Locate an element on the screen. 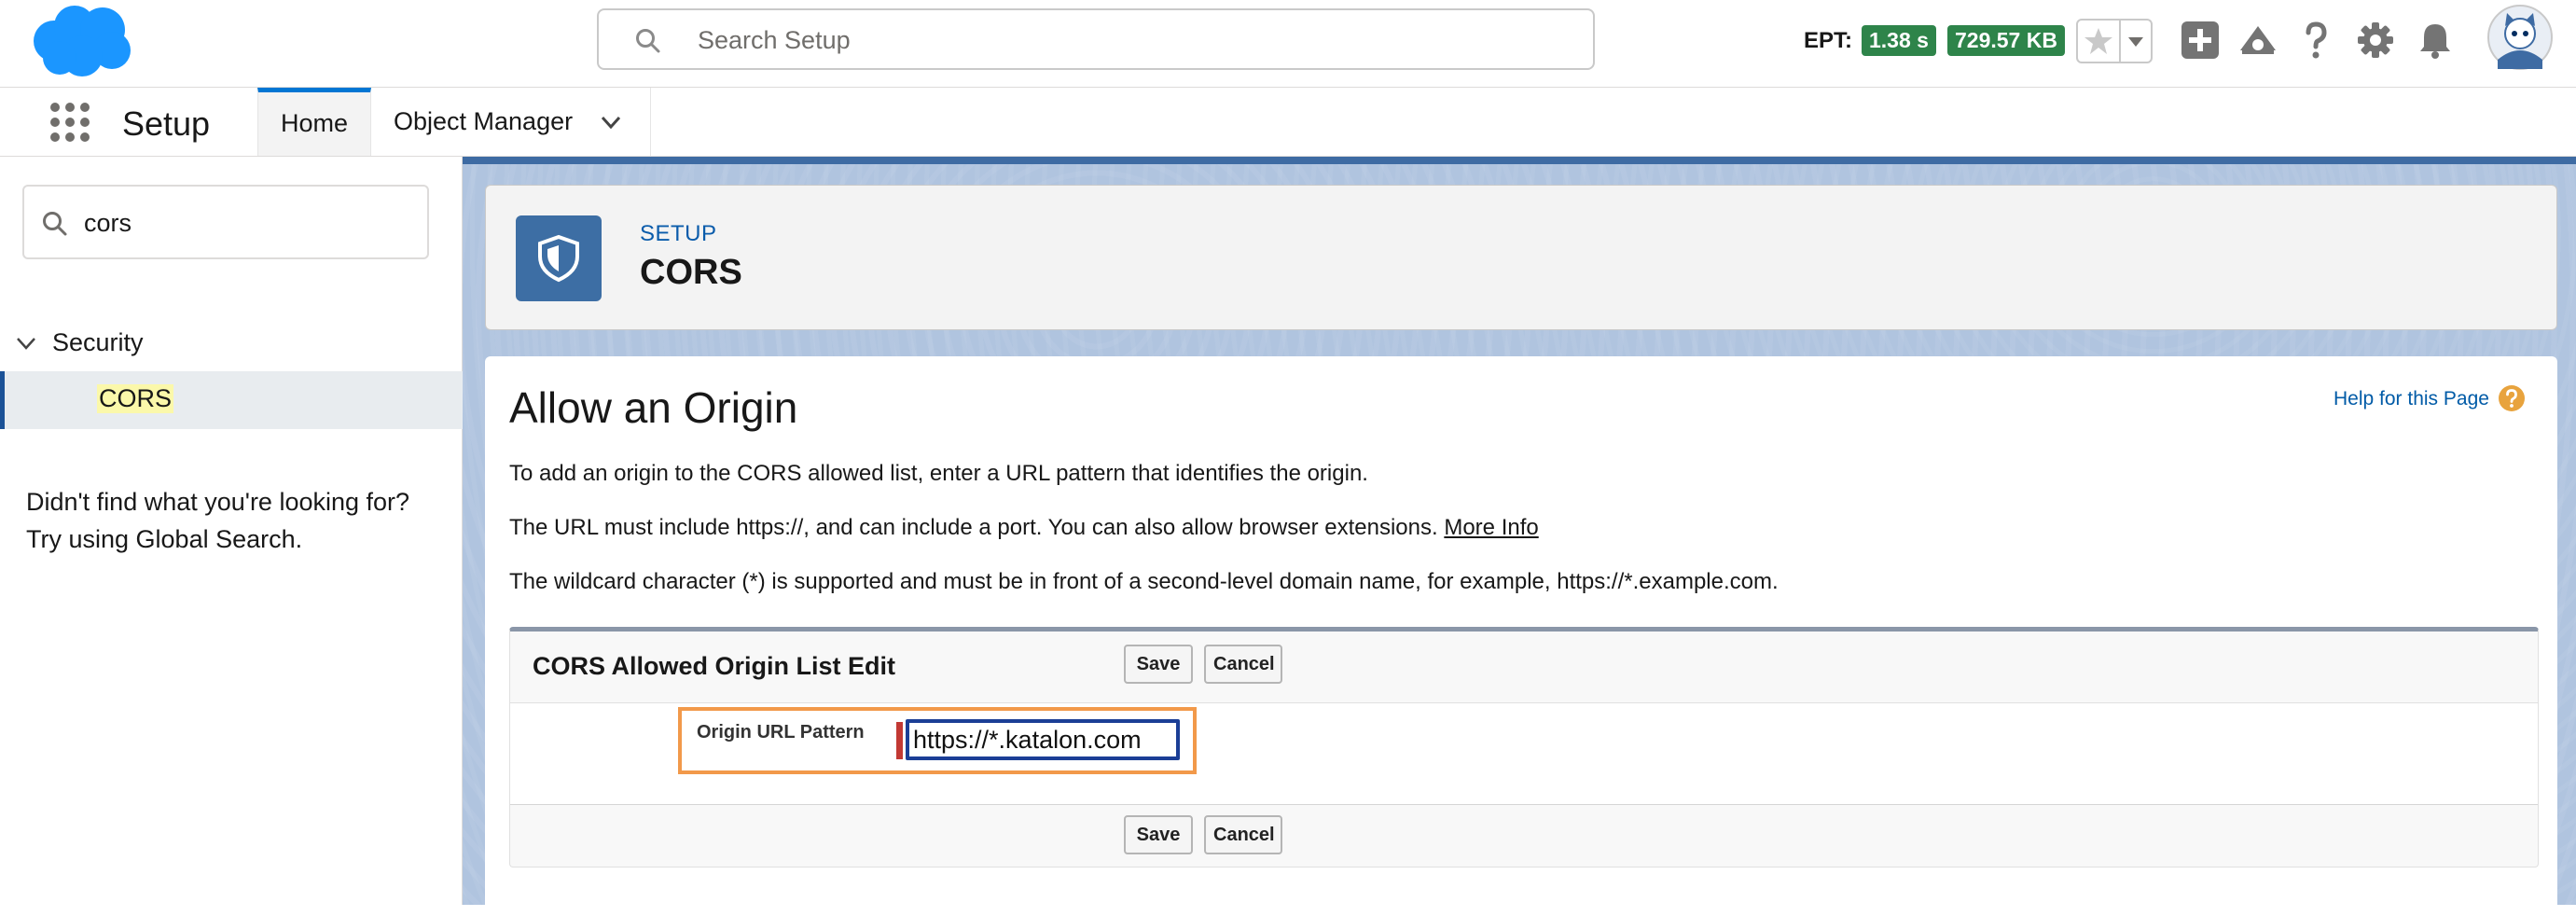 The height and width of the screenshot is (916, 2576). avatar-icon is located at coordinates (2520, 37).